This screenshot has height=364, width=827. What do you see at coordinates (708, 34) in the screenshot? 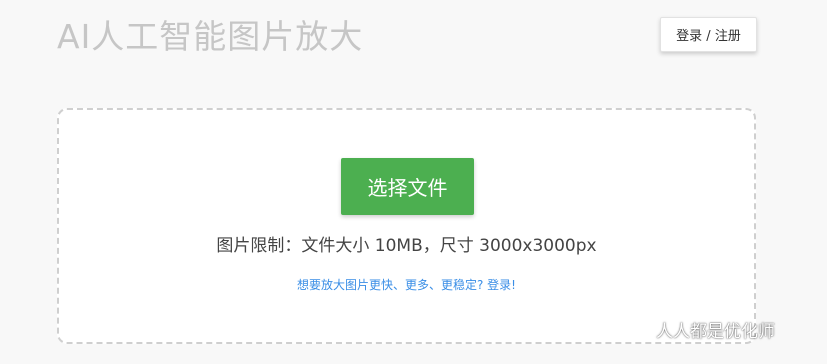
I see `login-register-button: 登录 / 注册` at bounding box center [708, 34].